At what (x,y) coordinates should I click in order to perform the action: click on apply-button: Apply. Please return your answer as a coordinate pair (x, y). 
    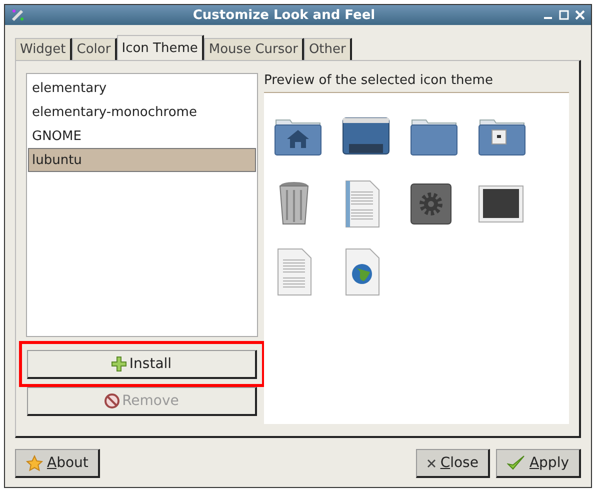
    Looking at the image, I should click on (538, 463).